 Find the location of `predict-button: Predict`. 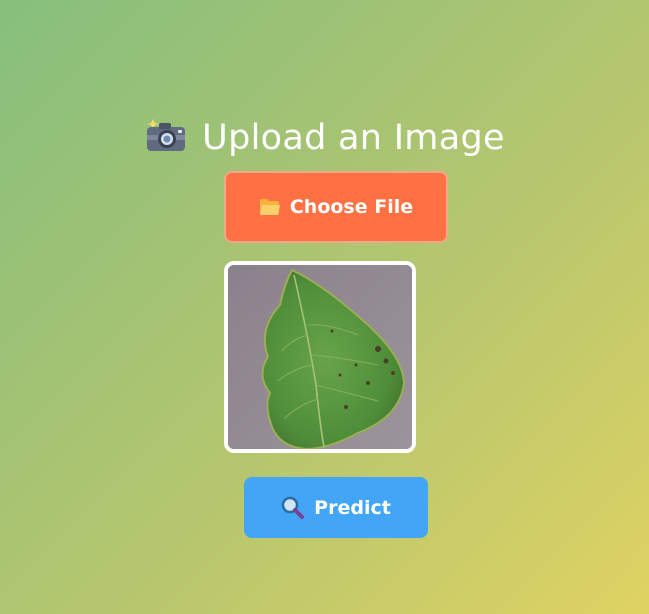

predict-button: Predict is located at coordinates (336, 507).